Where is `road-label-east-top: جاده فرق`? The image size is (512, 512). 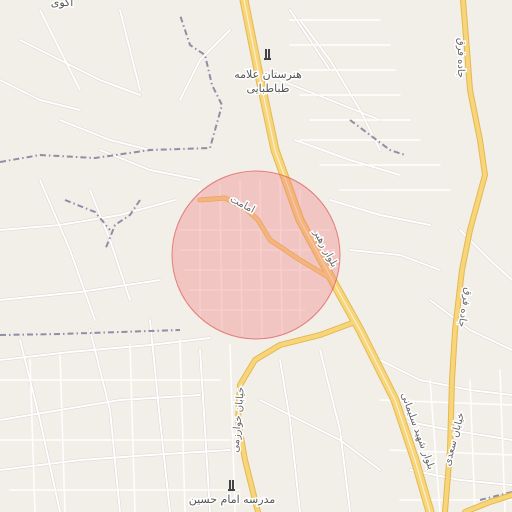
road-label-east-top: جاده فرق is located at coordinates (460, 58).